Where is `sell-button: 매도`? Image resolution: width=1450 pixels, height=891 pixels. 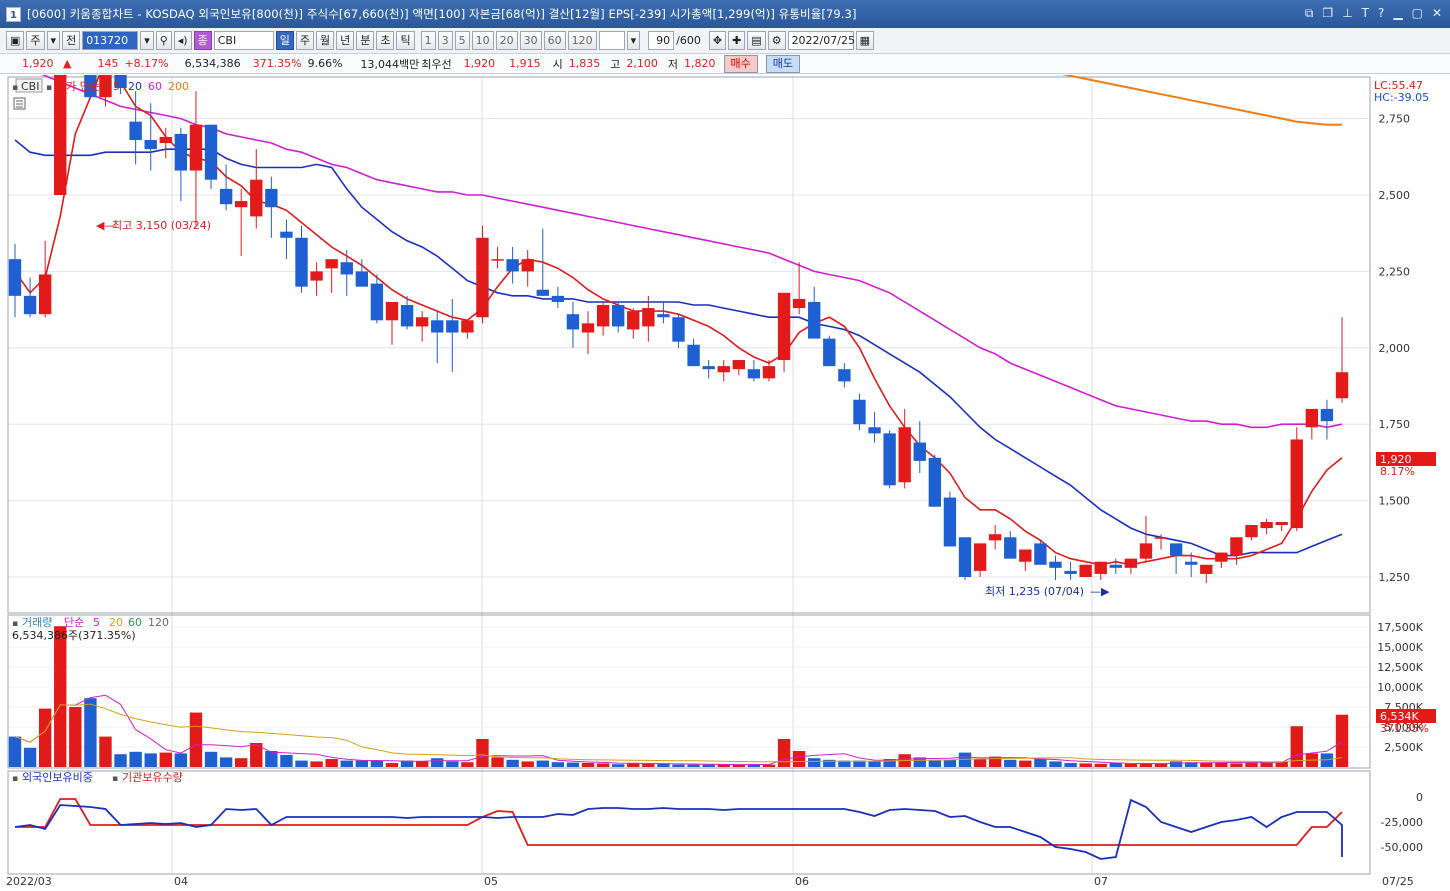
sell-button: 매도 is located at coordinates (783, 63).